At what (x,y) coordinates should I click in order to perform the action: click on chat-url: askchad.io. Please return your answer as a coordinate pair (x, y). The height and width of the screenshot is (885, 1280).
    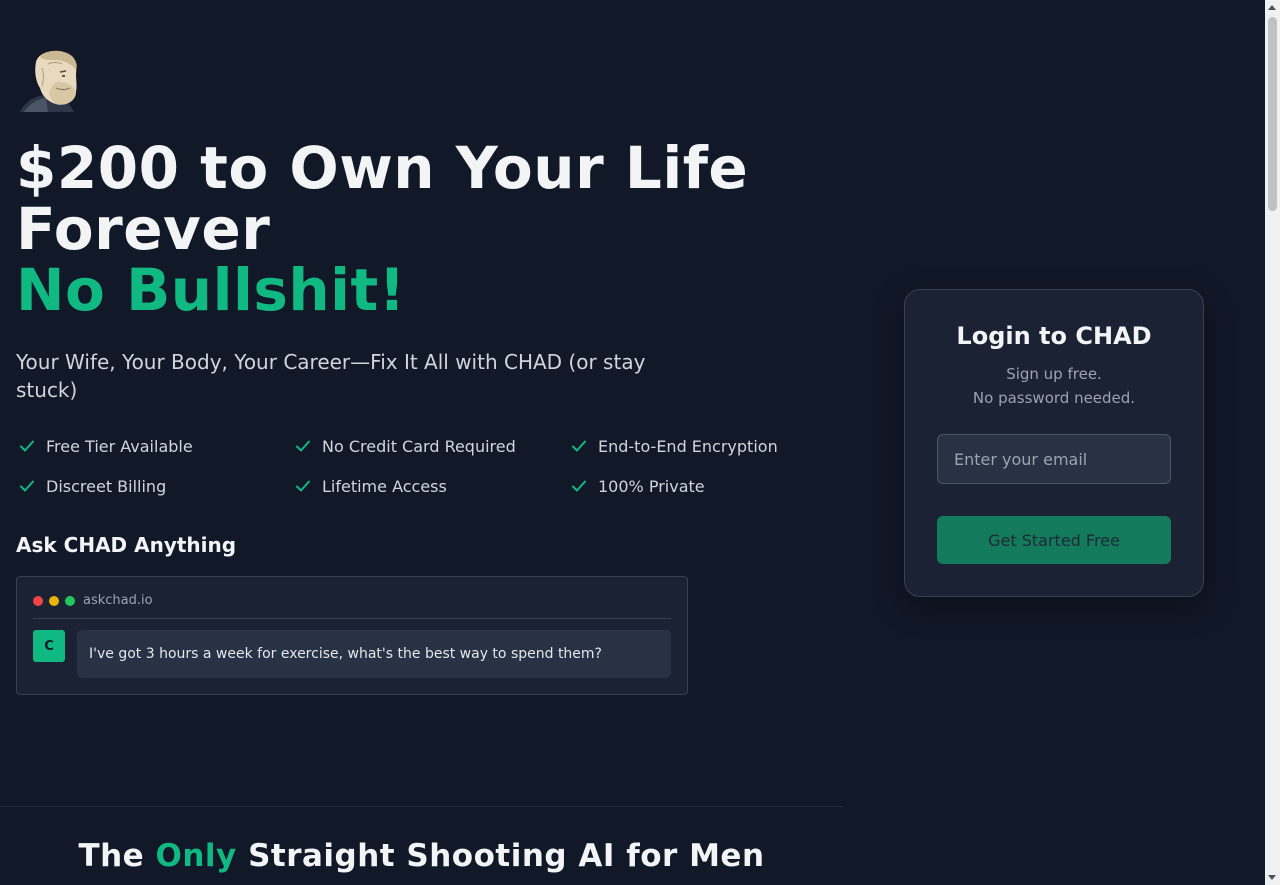
    Looking at the image, I should click on (118, 600).